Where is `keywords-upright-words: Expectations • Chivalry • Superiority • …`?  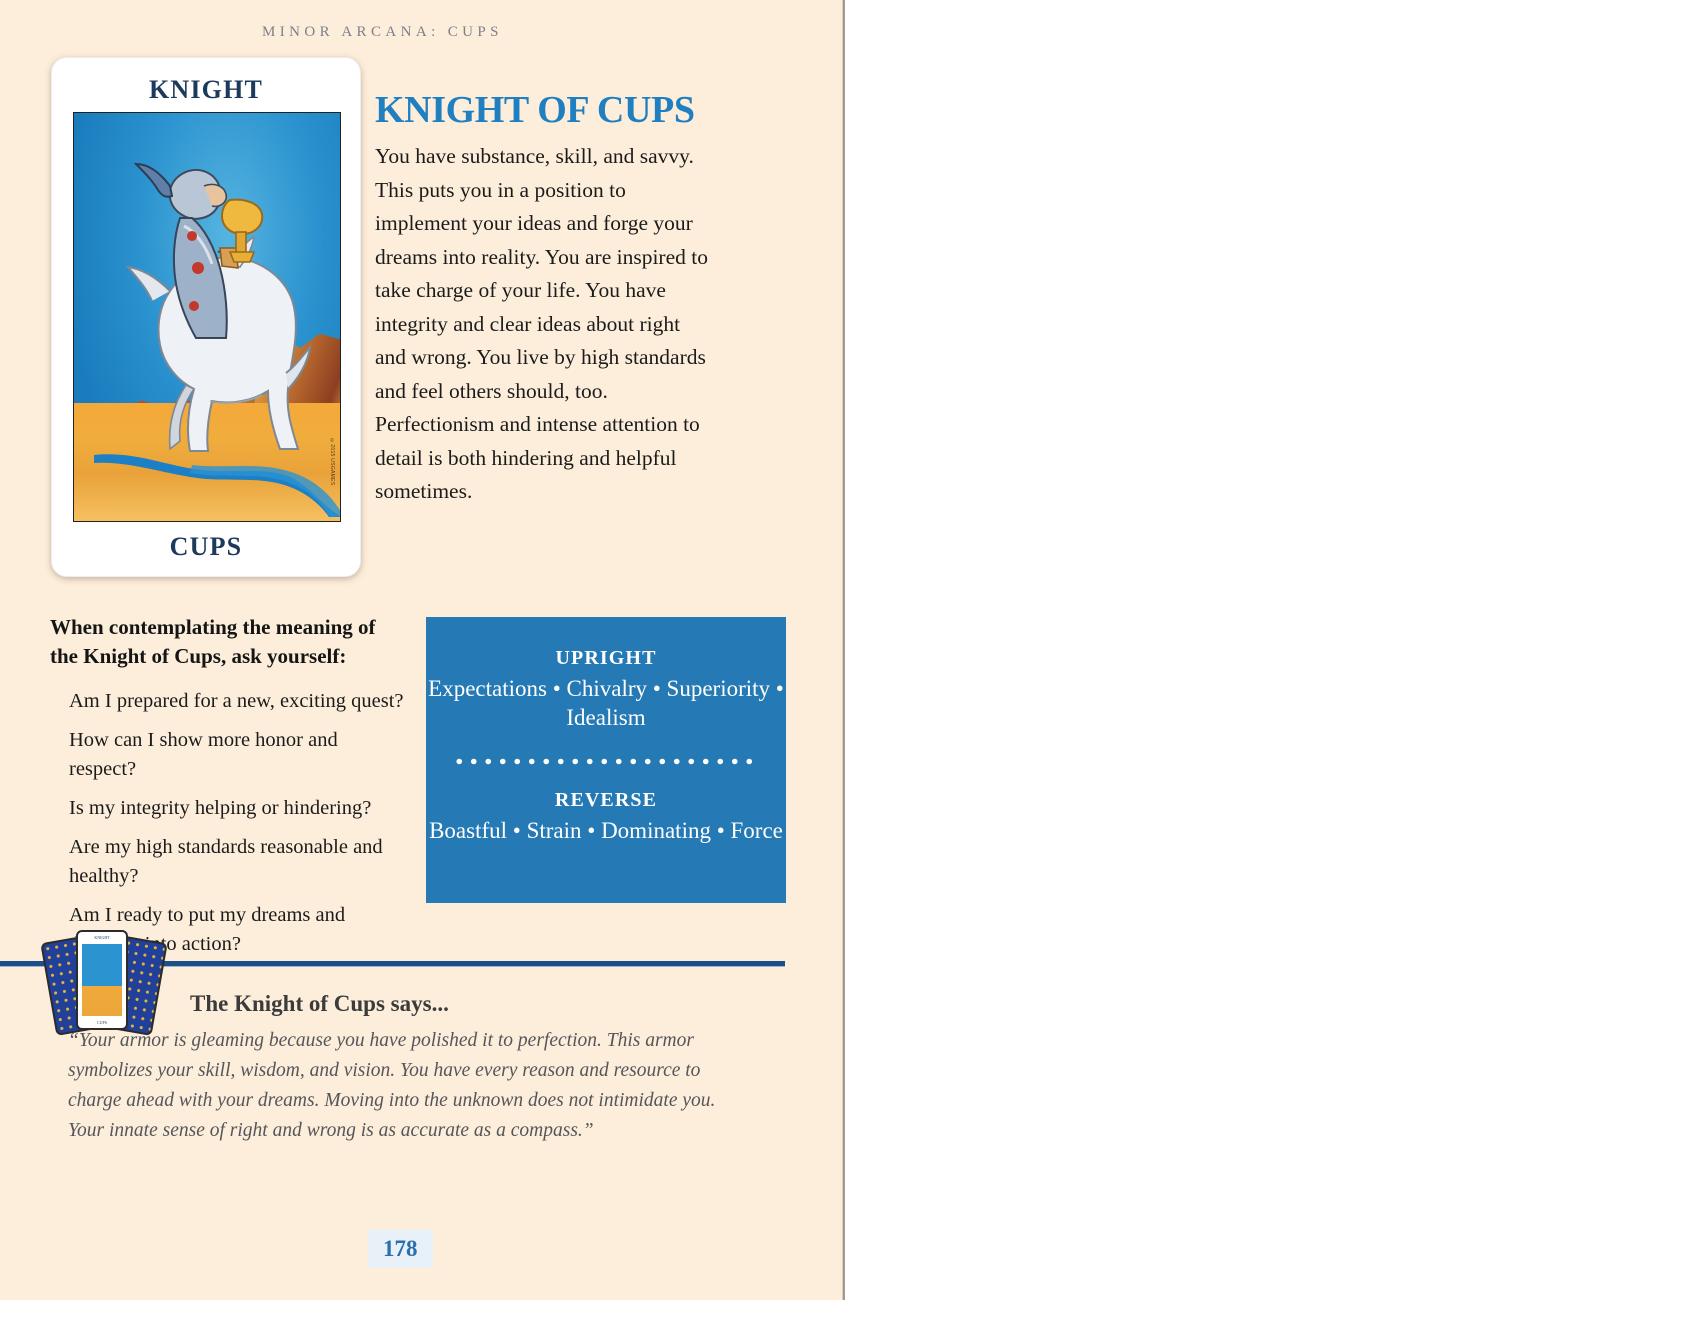
keywords-upright-words: Expectations • Chivalry • Superiority • … is located at coordinates (606, 703).